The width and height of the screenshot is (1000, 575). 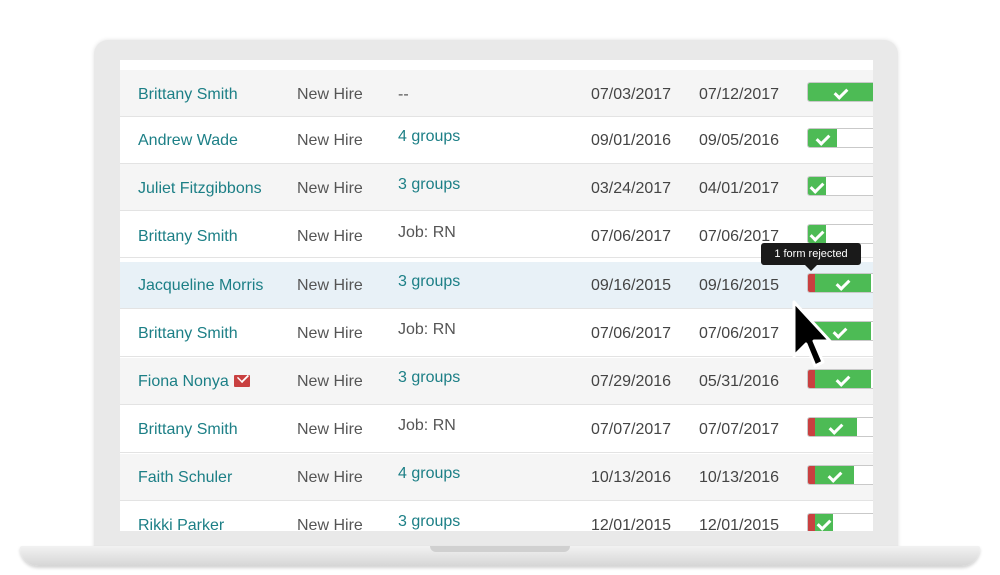 What do you see at coordinates (200, 286) in the screenshot?
I see `employee-name-link: Jacqueline Morris` at bounding box center [200, 286].